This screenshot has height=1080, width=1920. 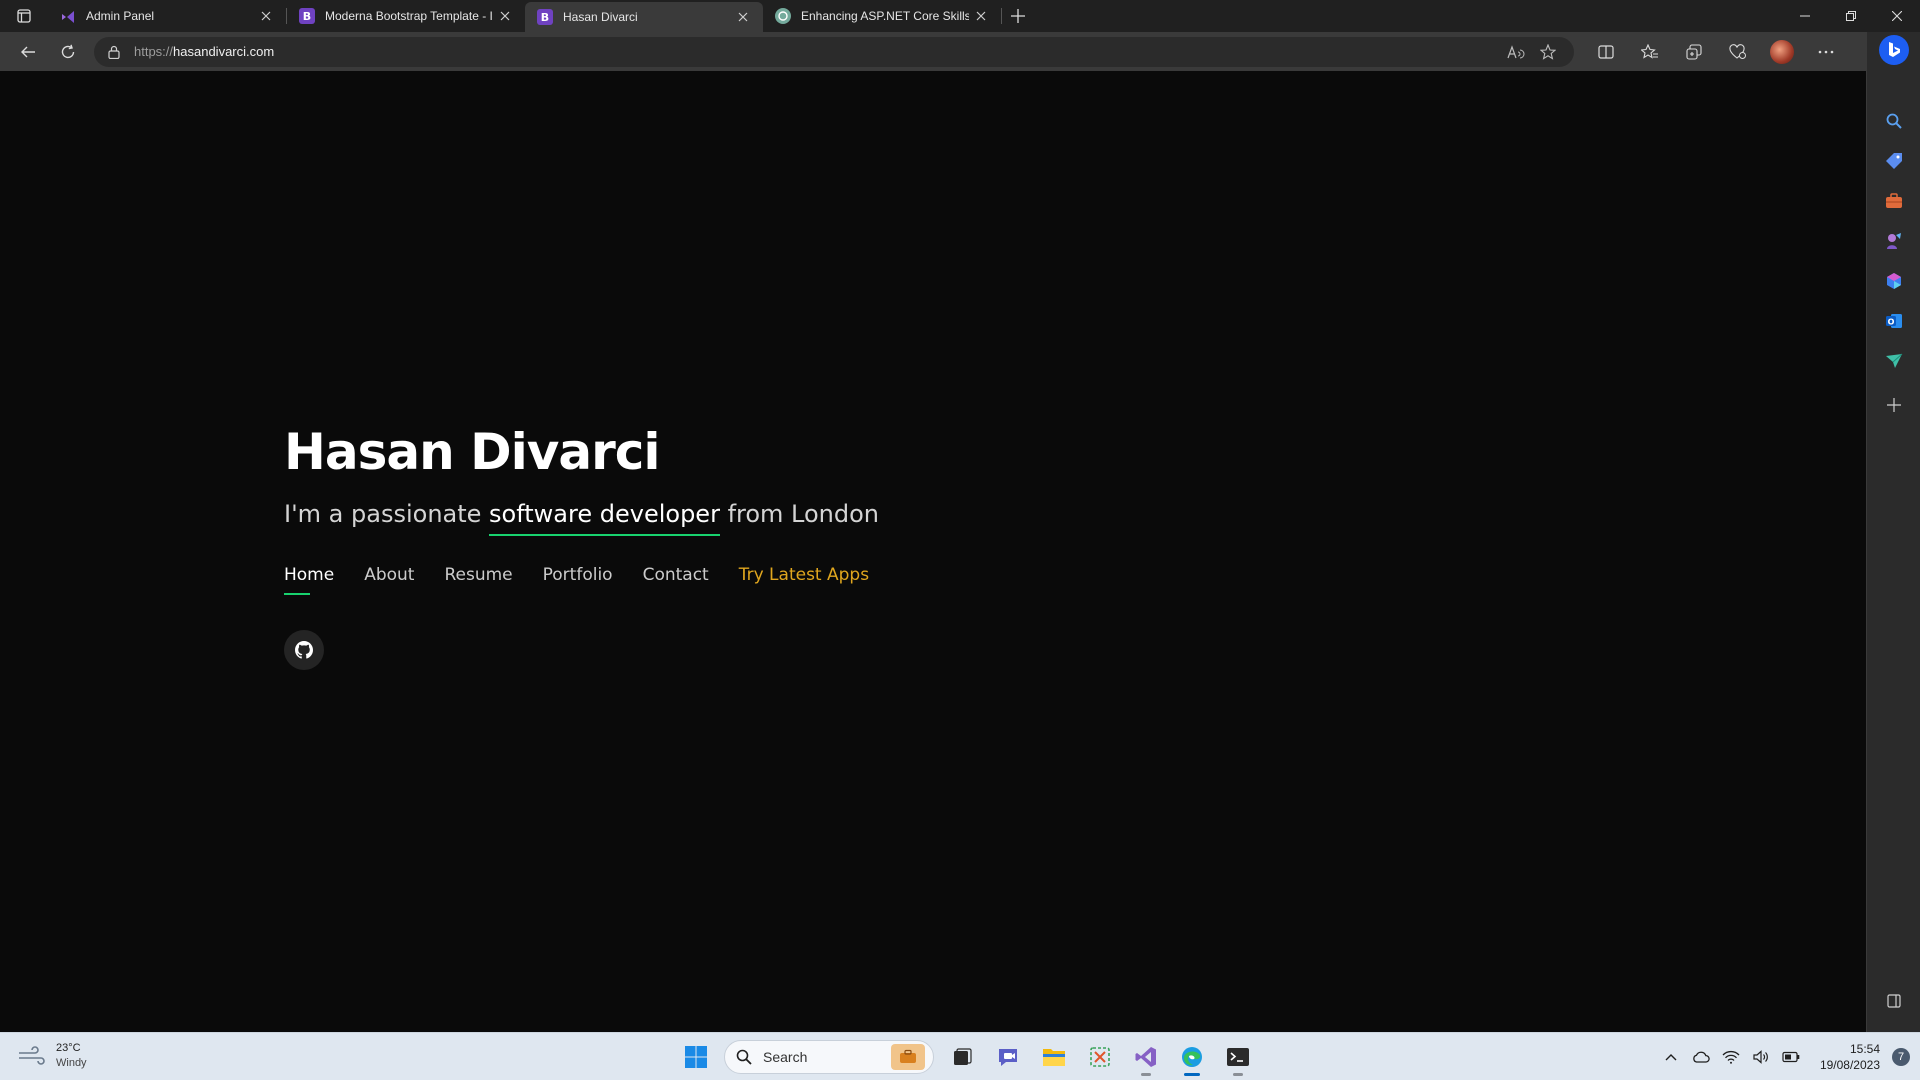 I want to click on volume-icon, so click(x=1761, y=1057).